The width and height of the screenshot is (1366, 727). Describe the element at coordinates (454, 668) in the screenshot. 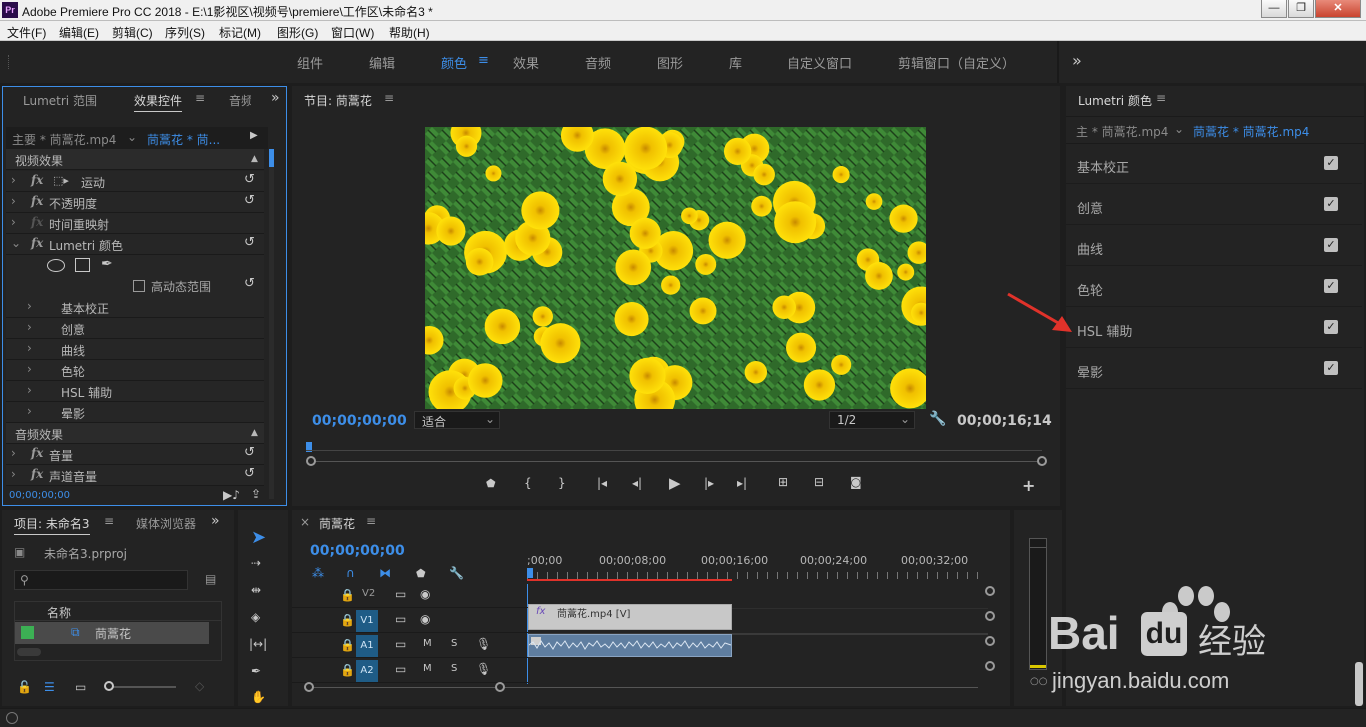

I see `solo-button: S` at that location.